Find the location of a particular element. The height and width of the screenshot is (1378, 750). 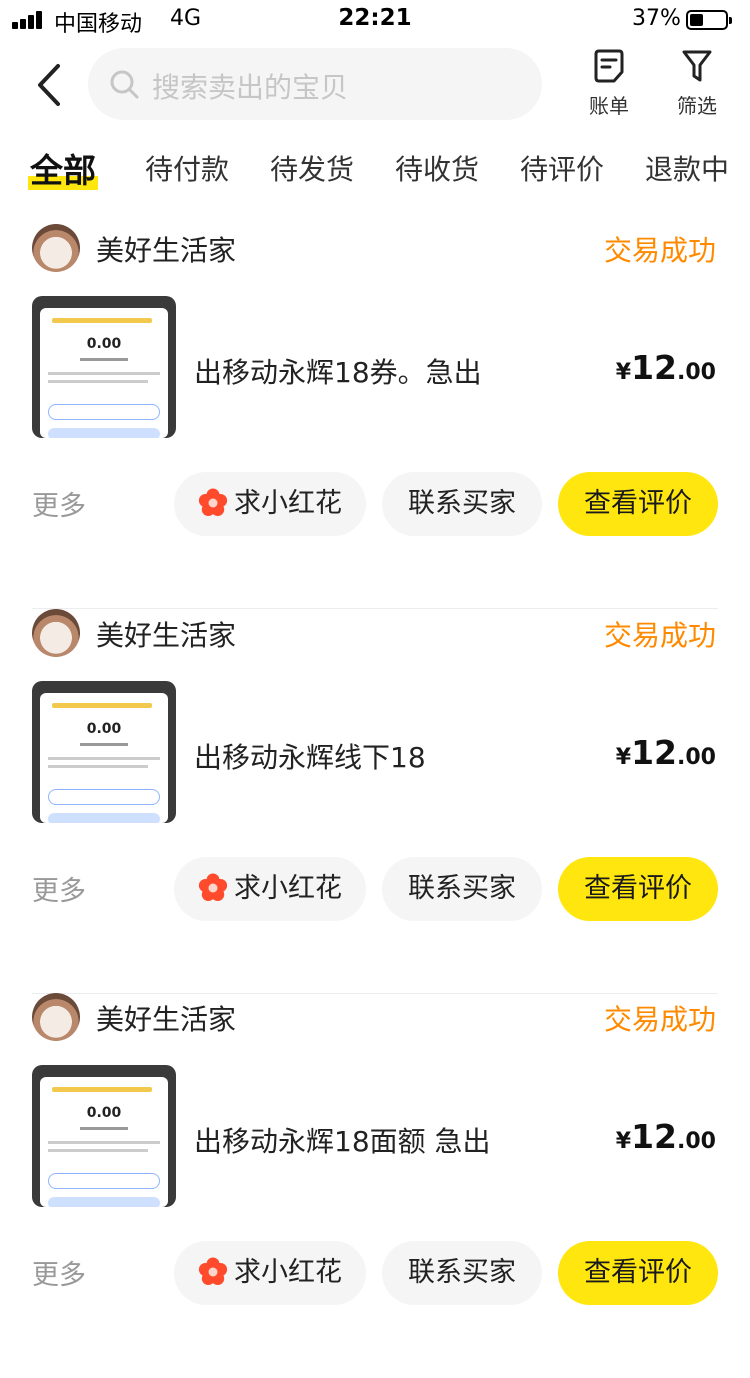

bill-label: 账单 is located at coordinates (609, 106).